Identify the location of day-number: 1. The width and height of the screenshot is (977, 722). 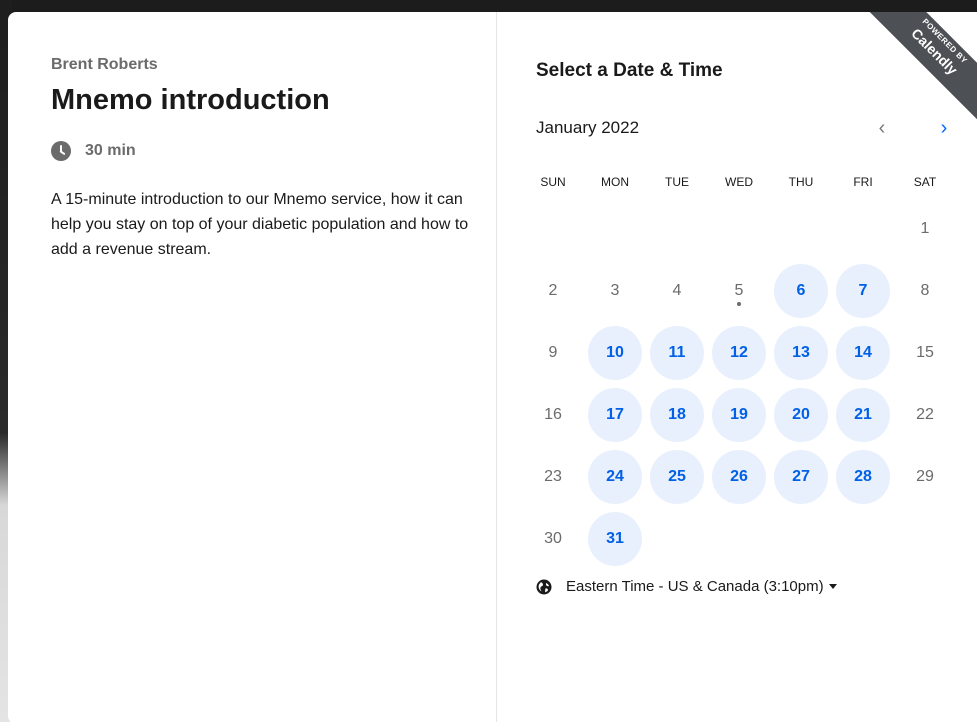
(925, 228).